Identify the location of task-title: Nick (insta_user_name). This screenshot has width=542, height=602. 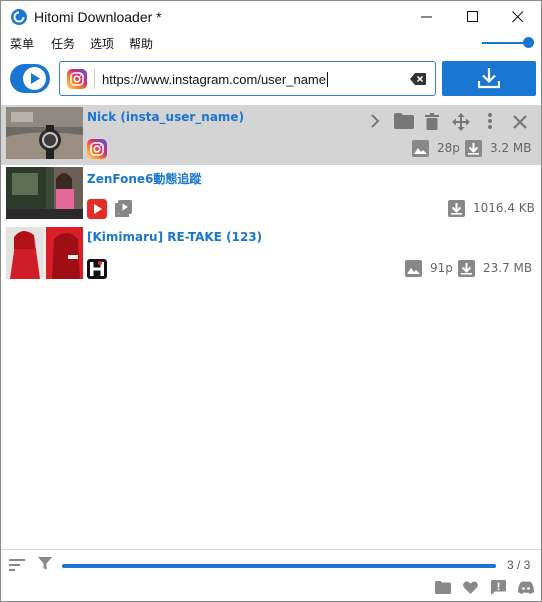
(166, 117).